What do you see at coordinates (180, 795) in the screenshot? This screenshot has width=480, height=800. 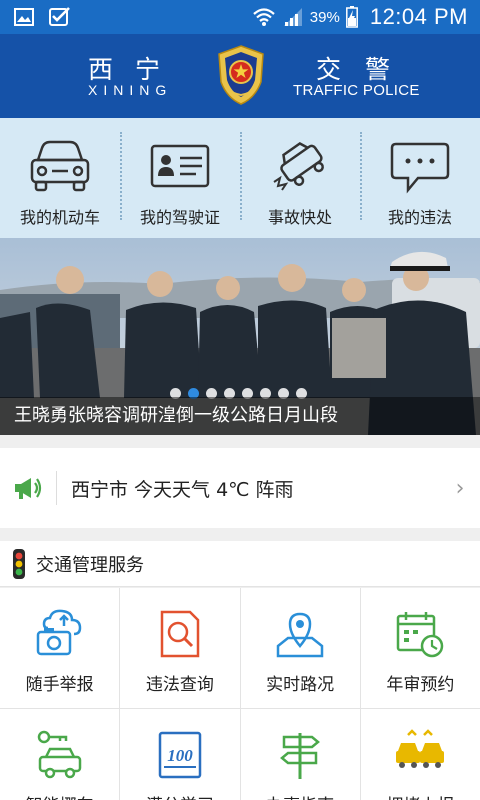 I see `service-label: 满分学习` at bounding box center [180, 795].